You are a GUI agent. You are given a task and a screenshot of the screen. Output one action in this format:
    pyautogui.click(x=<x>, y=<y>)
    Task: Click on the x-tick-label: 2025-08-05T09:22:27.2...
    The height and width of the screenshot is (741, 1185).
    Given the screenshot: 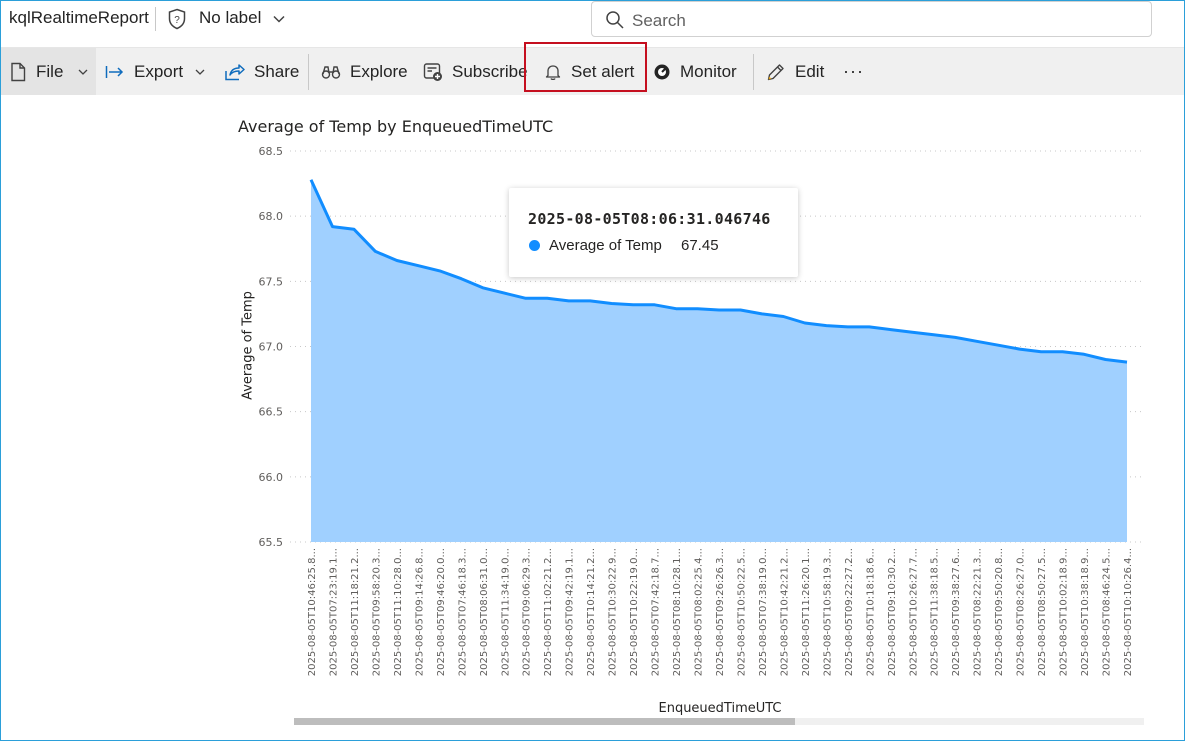 What is the action you would take?
    pyautogui.click(x=849, y=612)
    